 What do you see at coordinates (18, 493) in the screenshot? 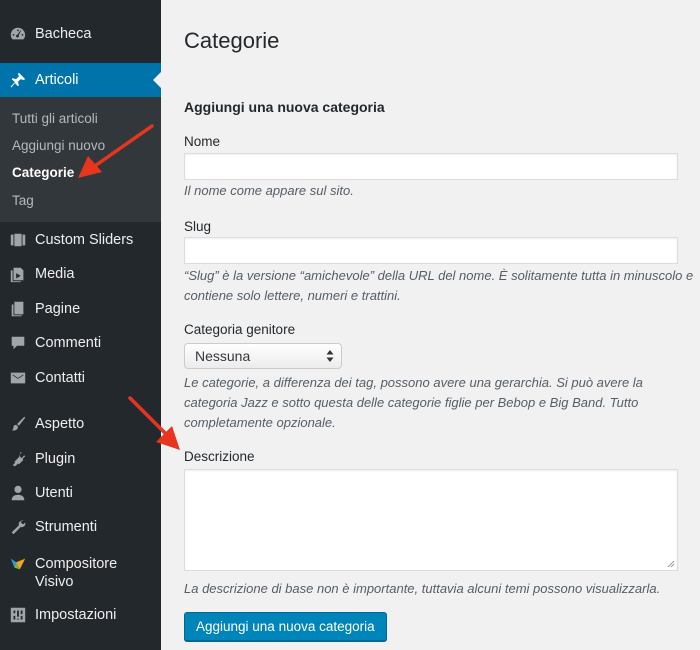
I see `user-icon` at bounding box center [18, 493].